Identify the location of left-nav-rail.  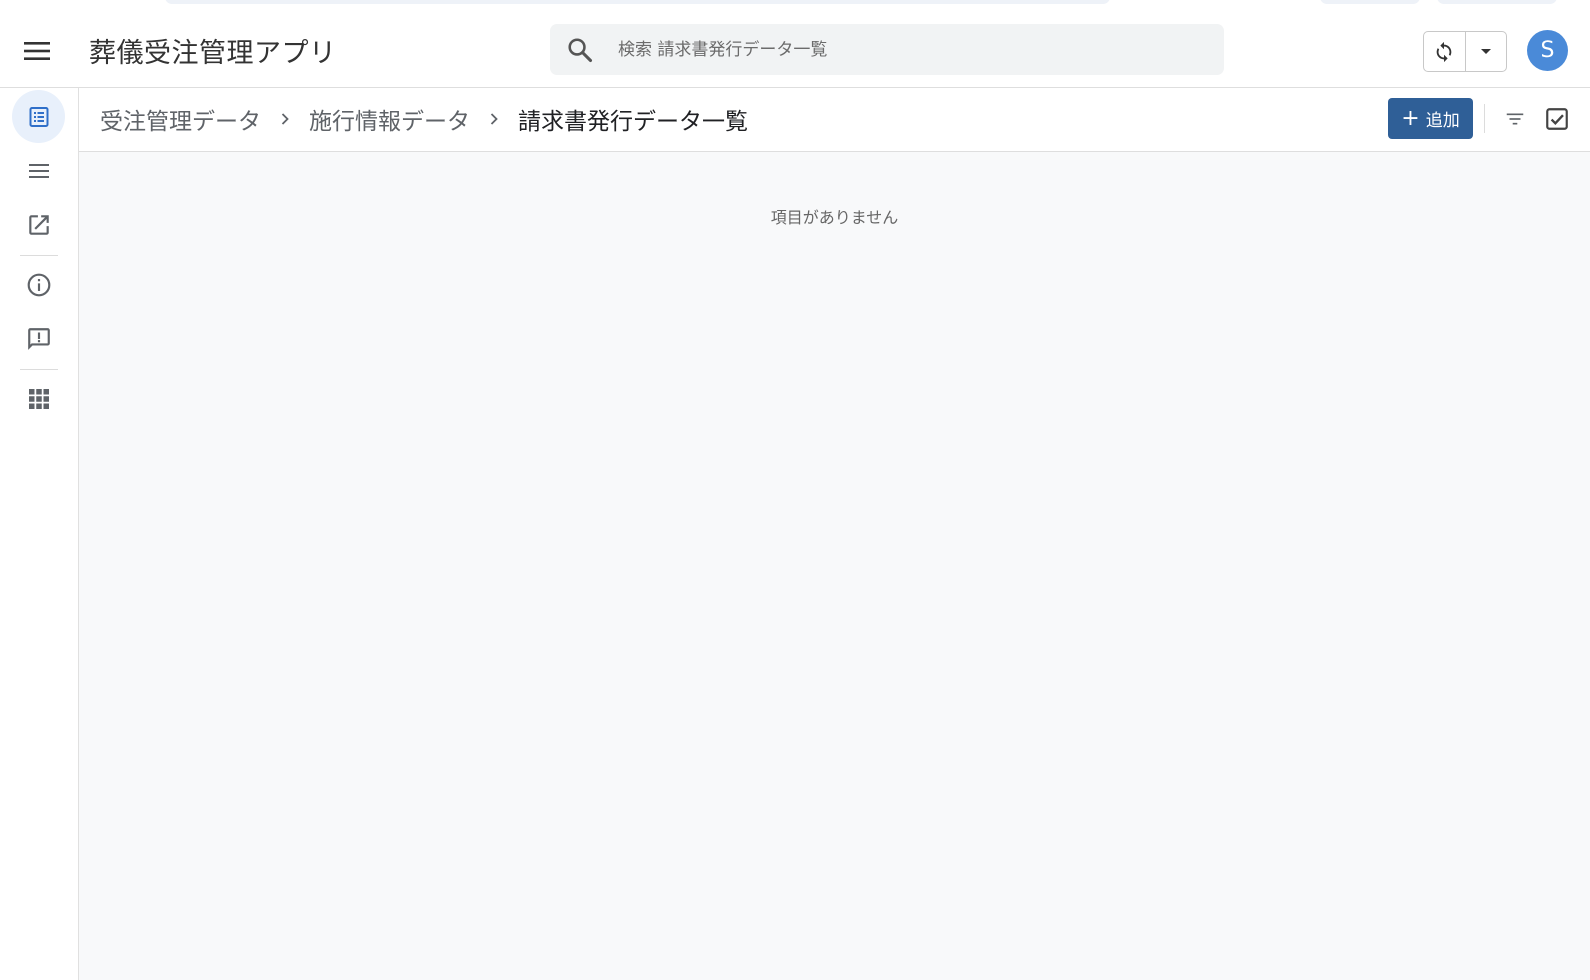
(39, 534).